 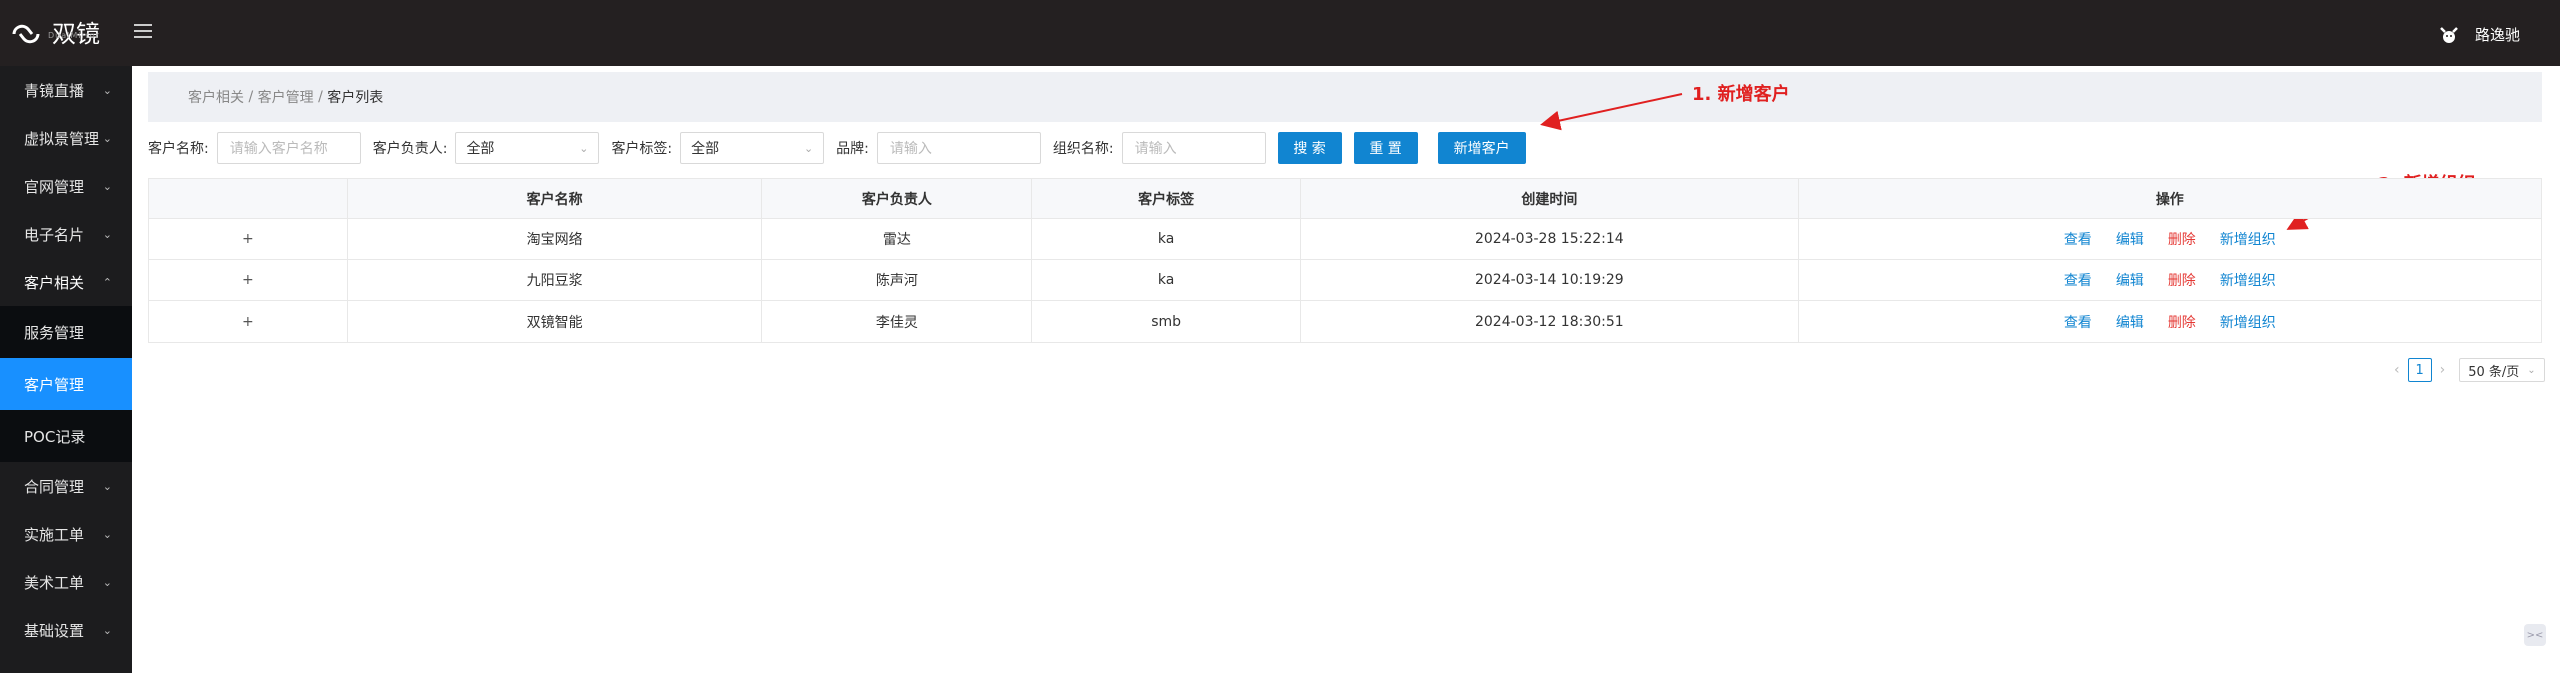 What do you see at coordinates (2169, 199) in the screenshot?
I see `column-header: 操作` at bounding box center [2169, 199].